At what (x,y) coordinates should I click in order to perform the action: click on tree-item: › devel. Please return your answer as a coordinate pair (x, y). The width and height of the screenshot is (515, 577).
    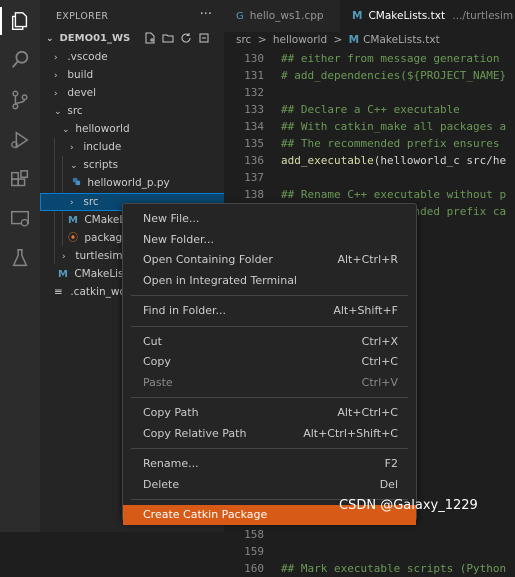
    Looking at the image, I should click on (139, 93).